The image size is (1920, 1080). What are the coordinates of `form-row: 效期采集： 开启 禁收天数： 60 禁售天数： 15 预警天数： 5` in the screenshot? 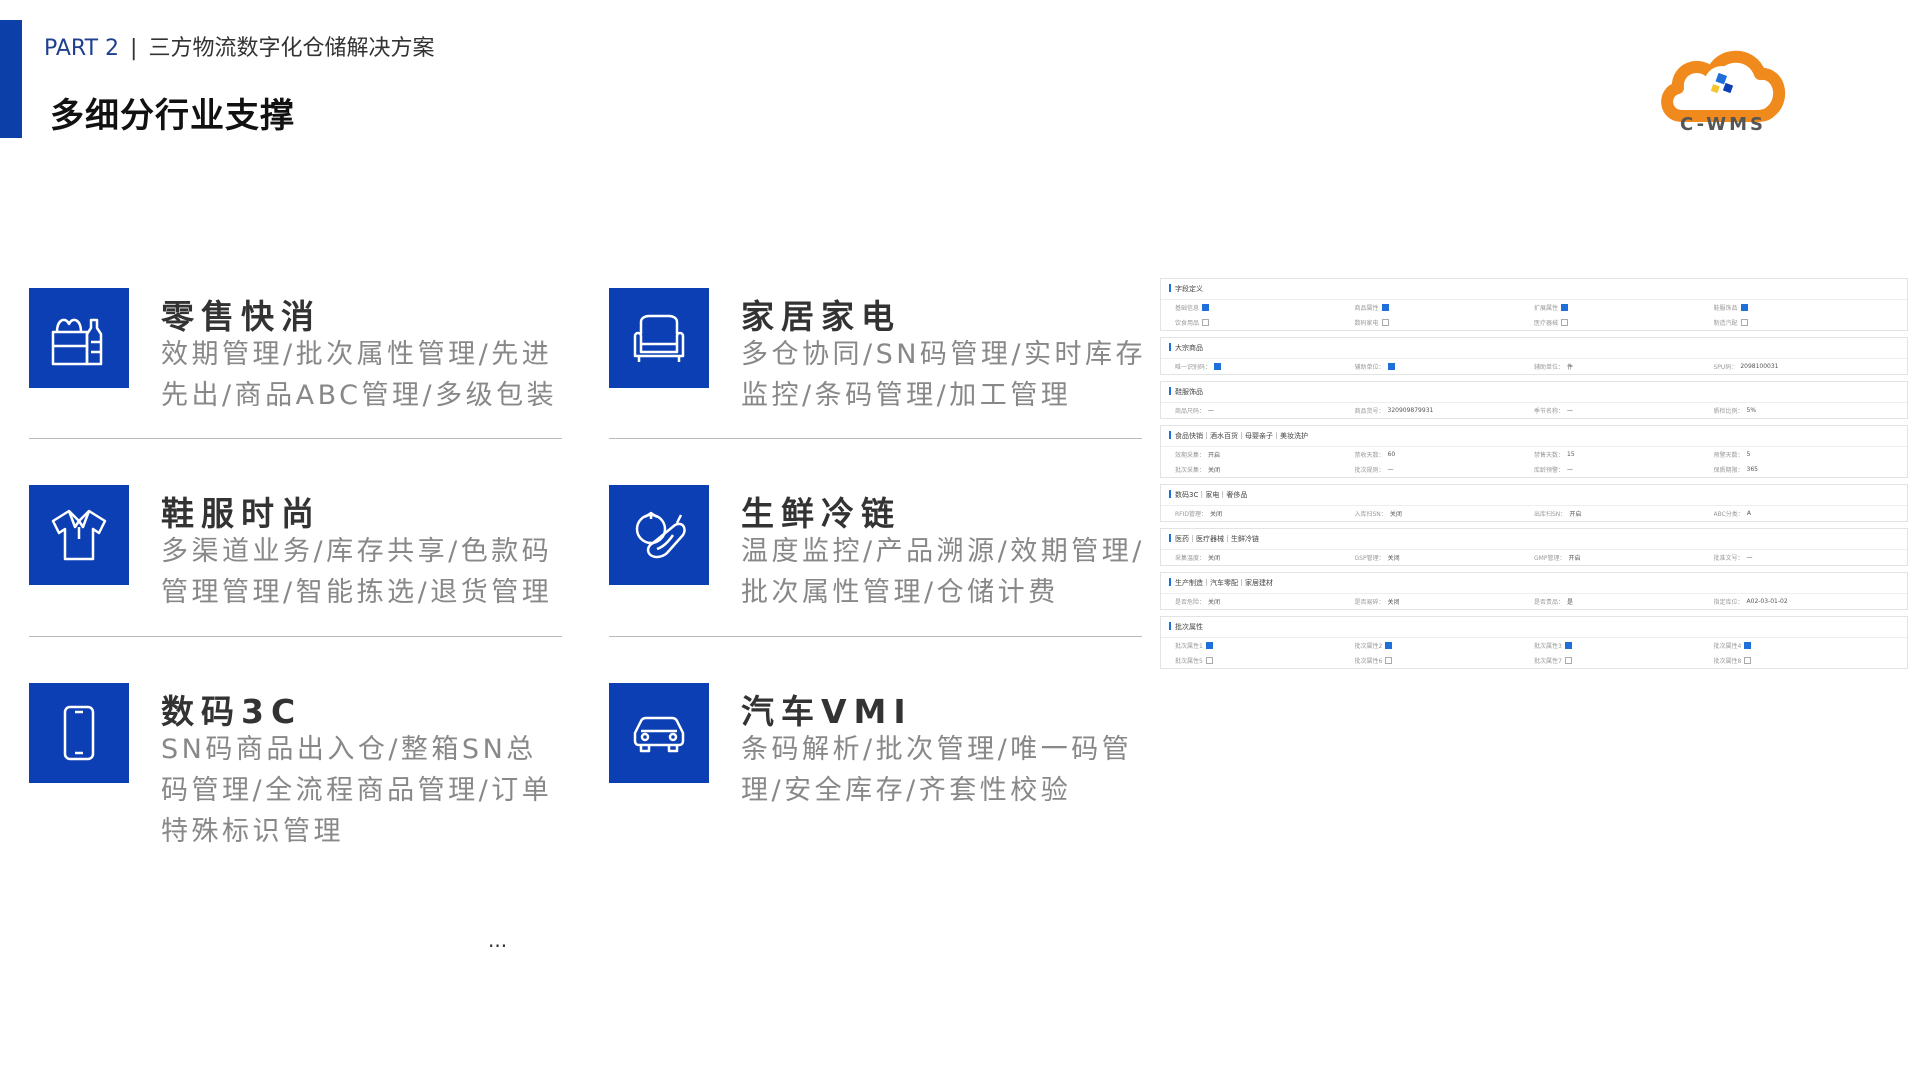 It's located at (1534, 454).